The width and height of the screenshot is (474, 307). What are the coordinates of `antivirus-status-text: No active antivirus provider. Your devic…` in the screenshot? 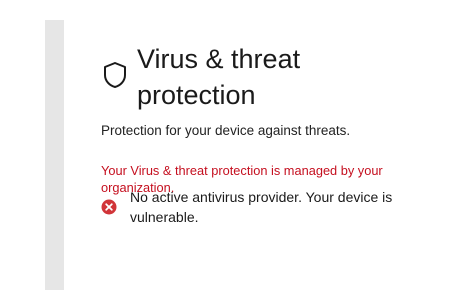 It's located at (261, 207).